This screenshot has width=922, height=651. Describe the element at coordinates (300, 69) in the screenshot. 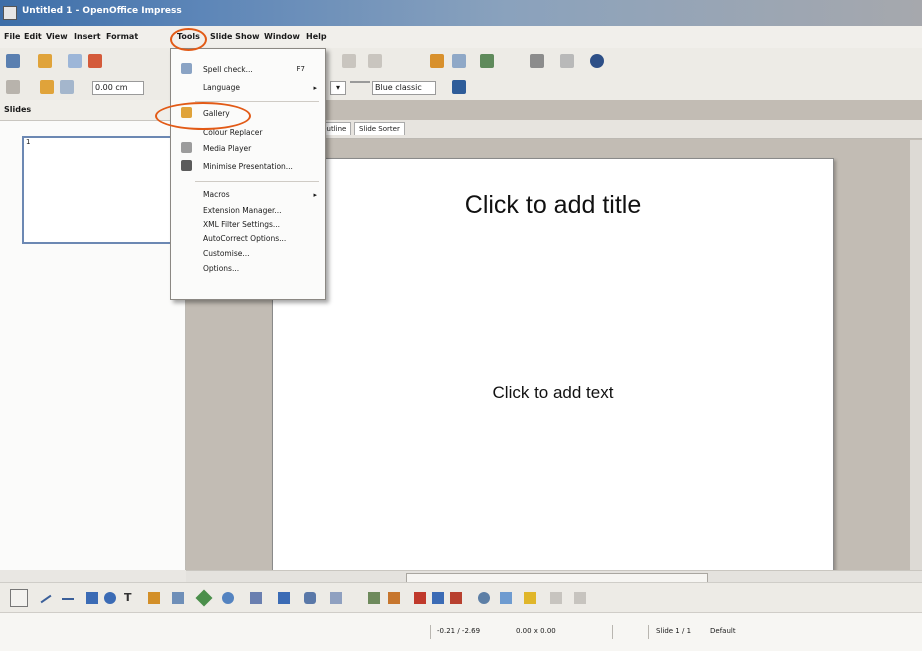

I see `spell-check-shortcut: F7` at that location.